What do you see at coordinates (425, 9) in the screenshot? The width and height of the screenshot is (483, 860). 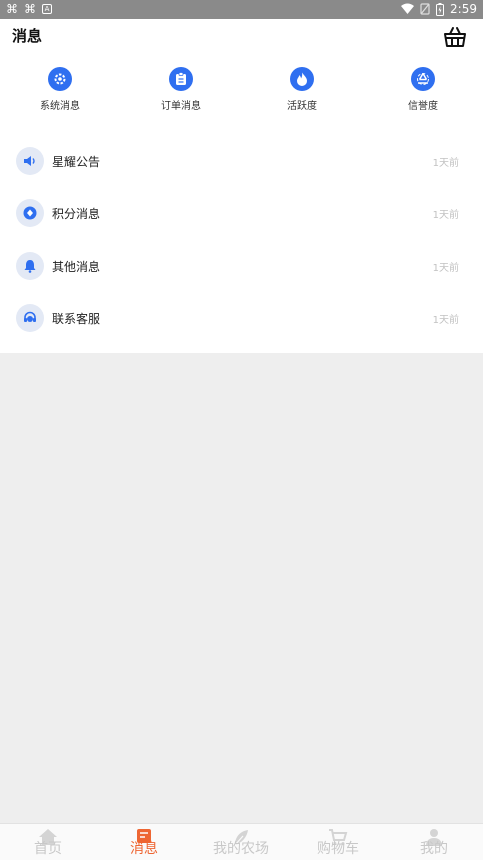 I see `no-sim-icon` at bounding box center [425, 9].